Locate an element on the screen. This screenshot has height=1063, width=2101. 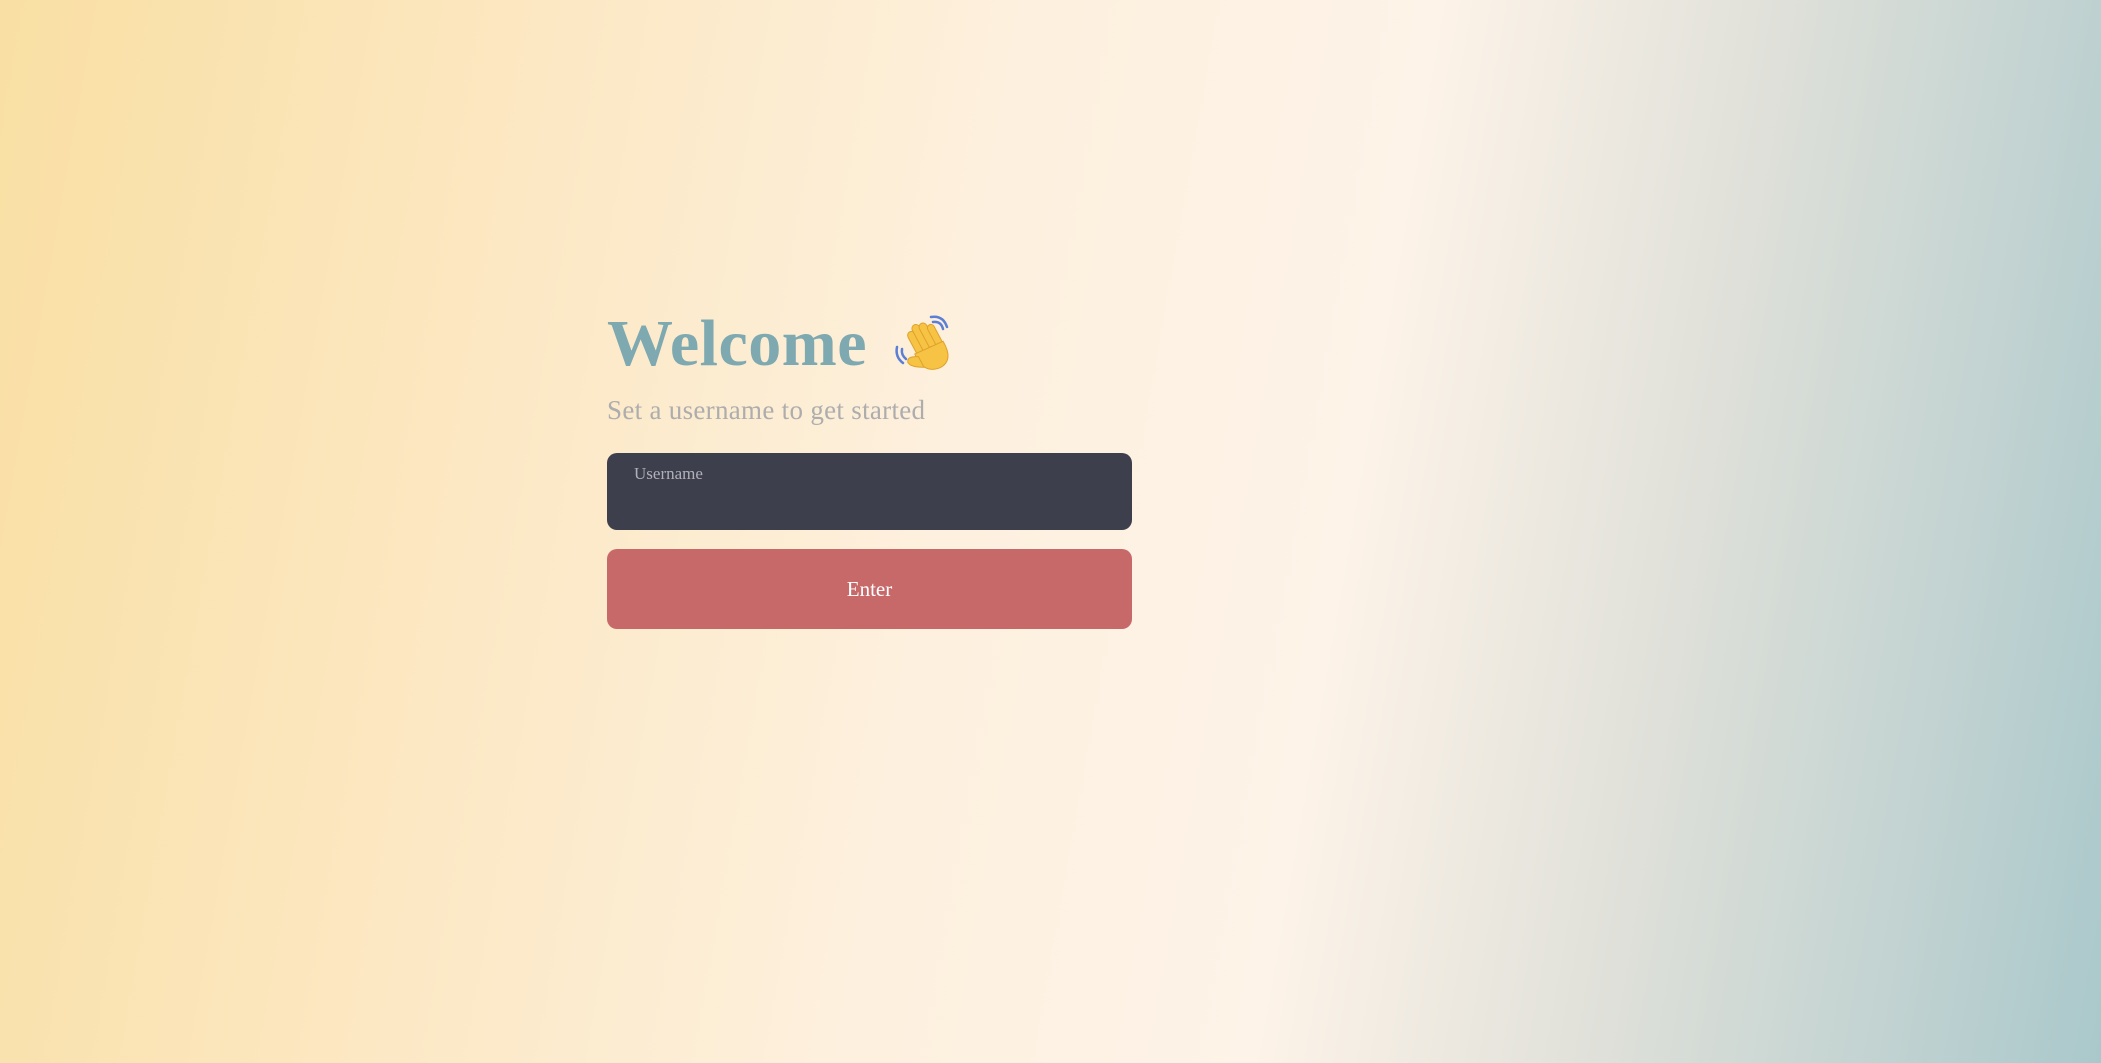
subtitle: Set a username to get started is located at coordinates (766, 410).